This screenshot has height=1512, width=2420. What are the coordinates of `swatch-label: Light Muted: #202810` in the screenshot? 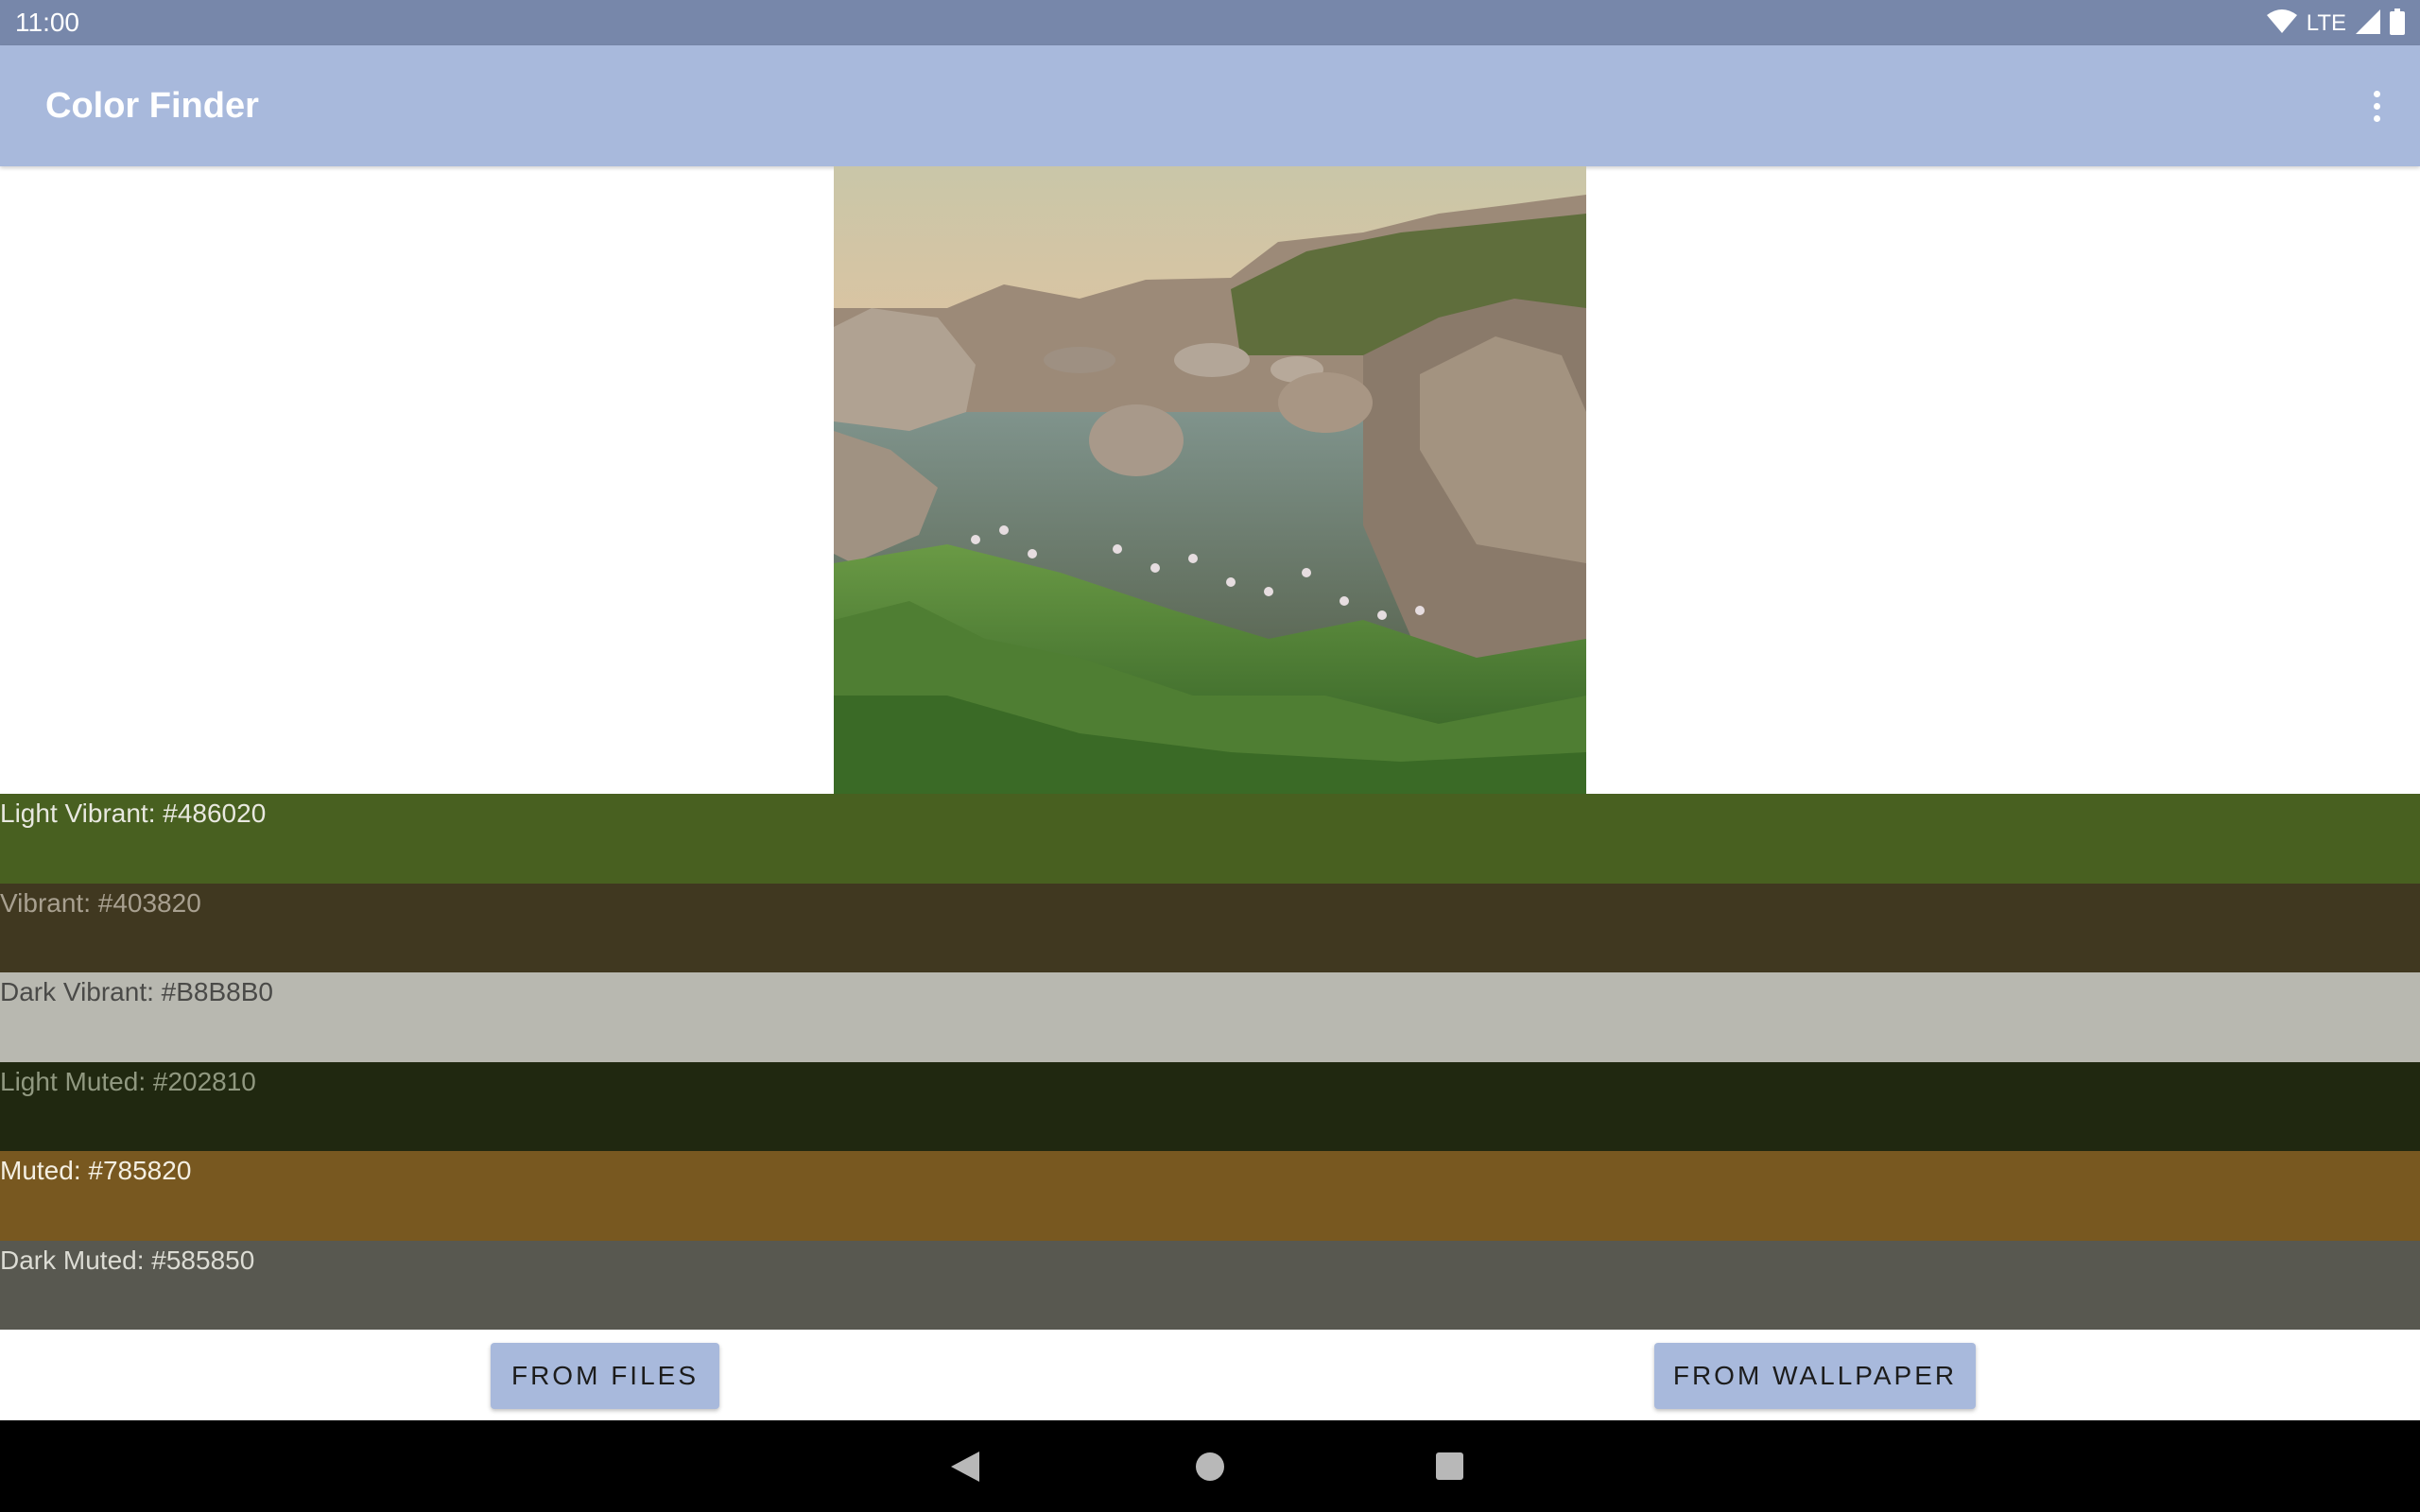 It's located at (128, 1081).